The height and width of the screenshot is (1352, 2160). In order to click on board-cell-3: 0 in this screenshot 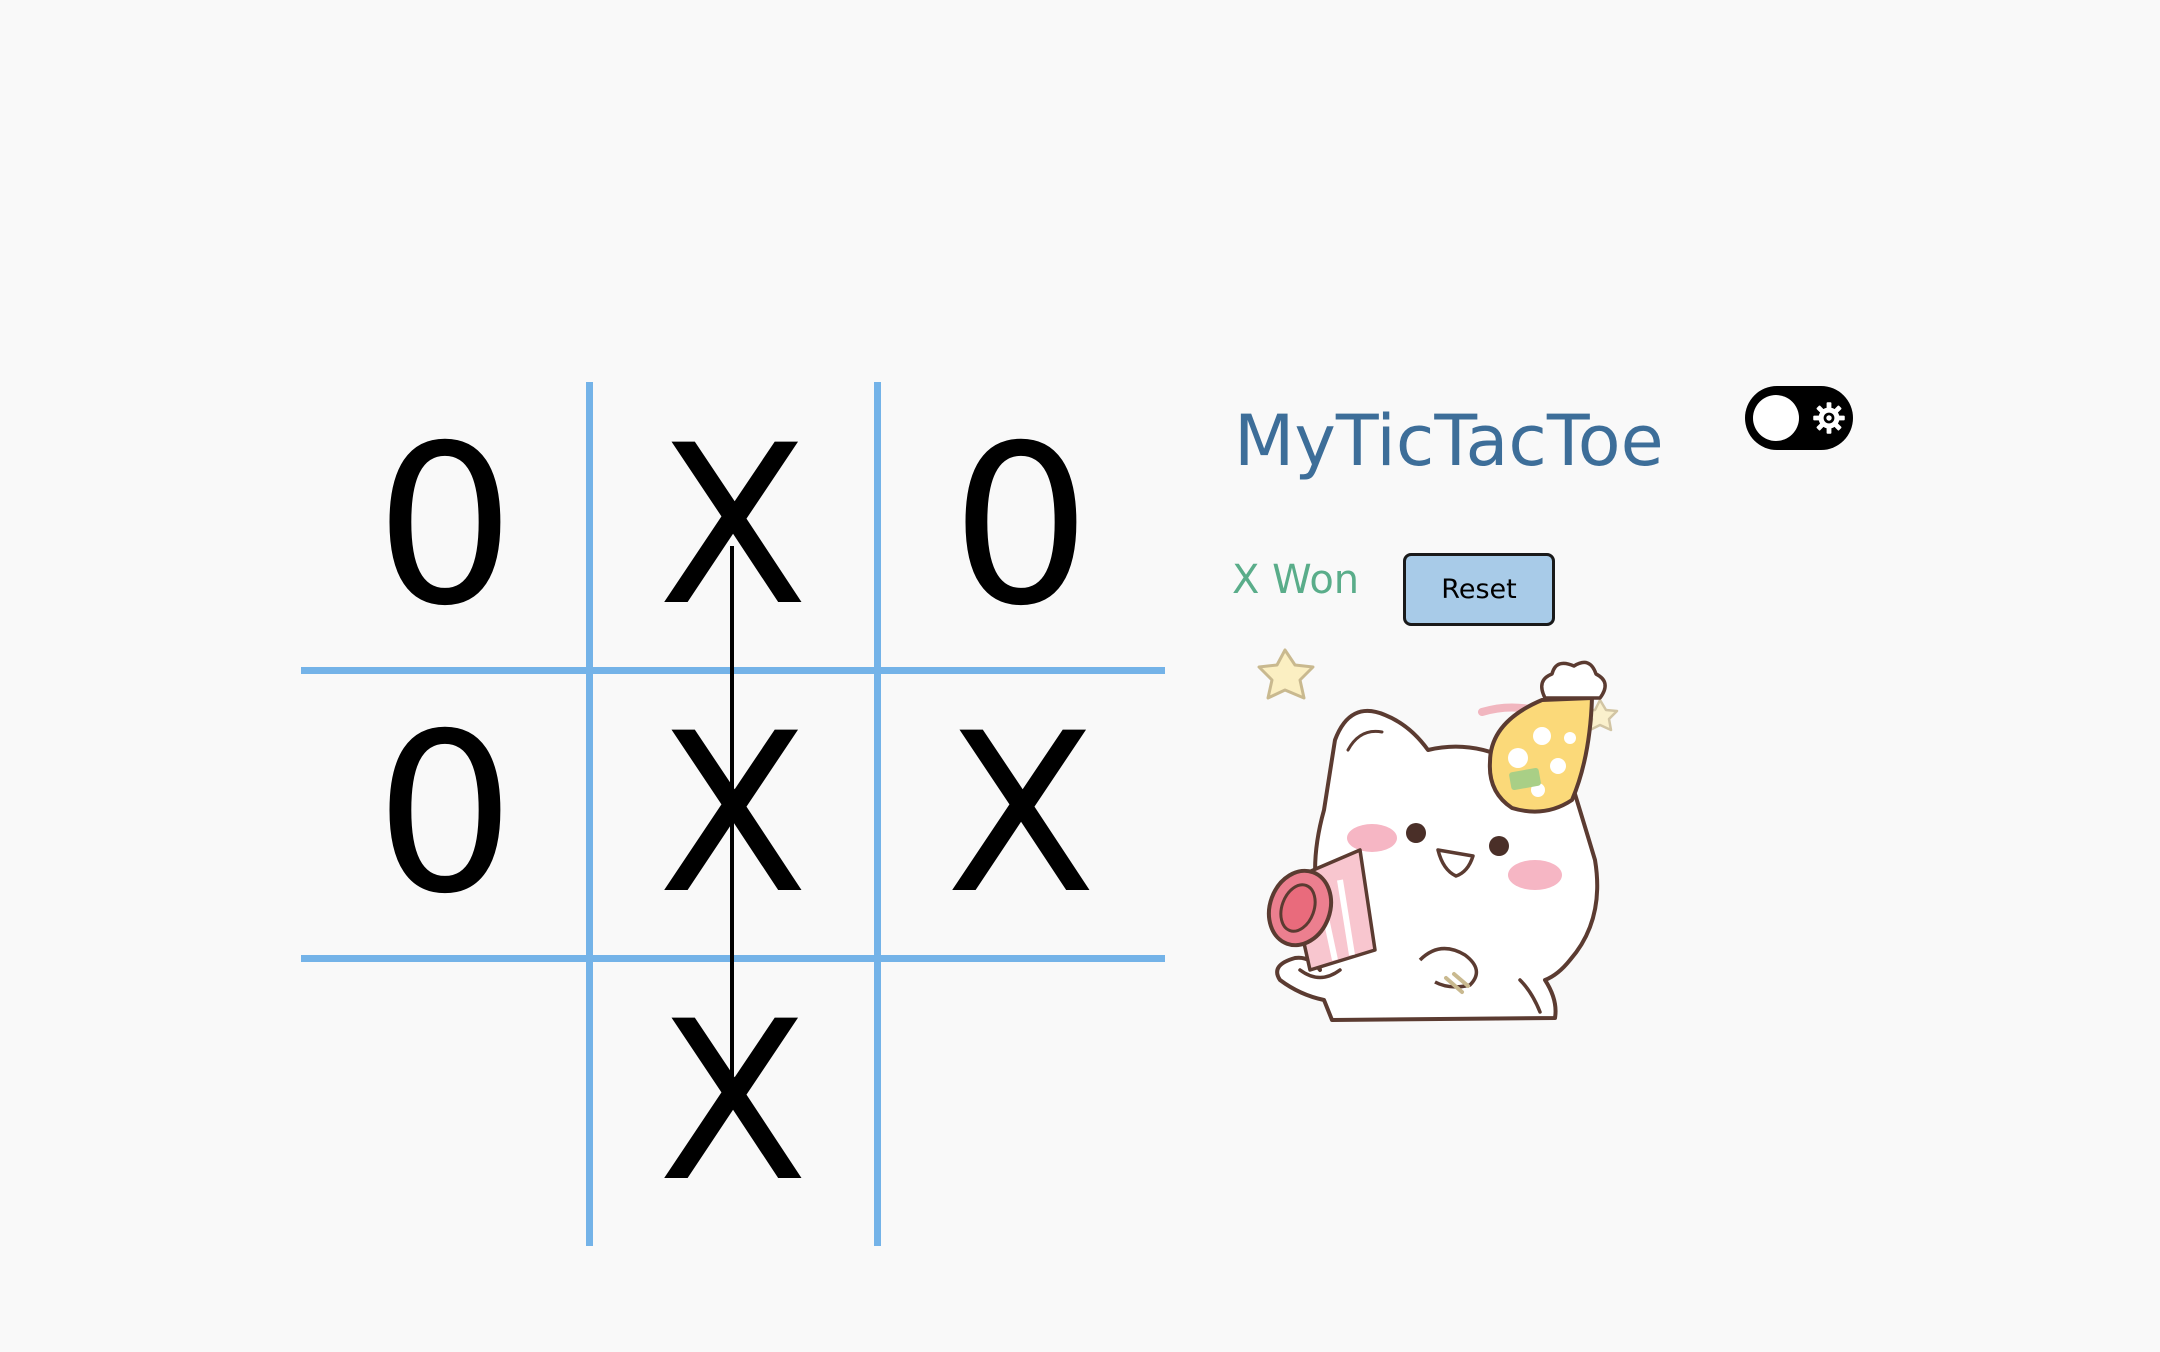, I will do `click(1021, 526)`.